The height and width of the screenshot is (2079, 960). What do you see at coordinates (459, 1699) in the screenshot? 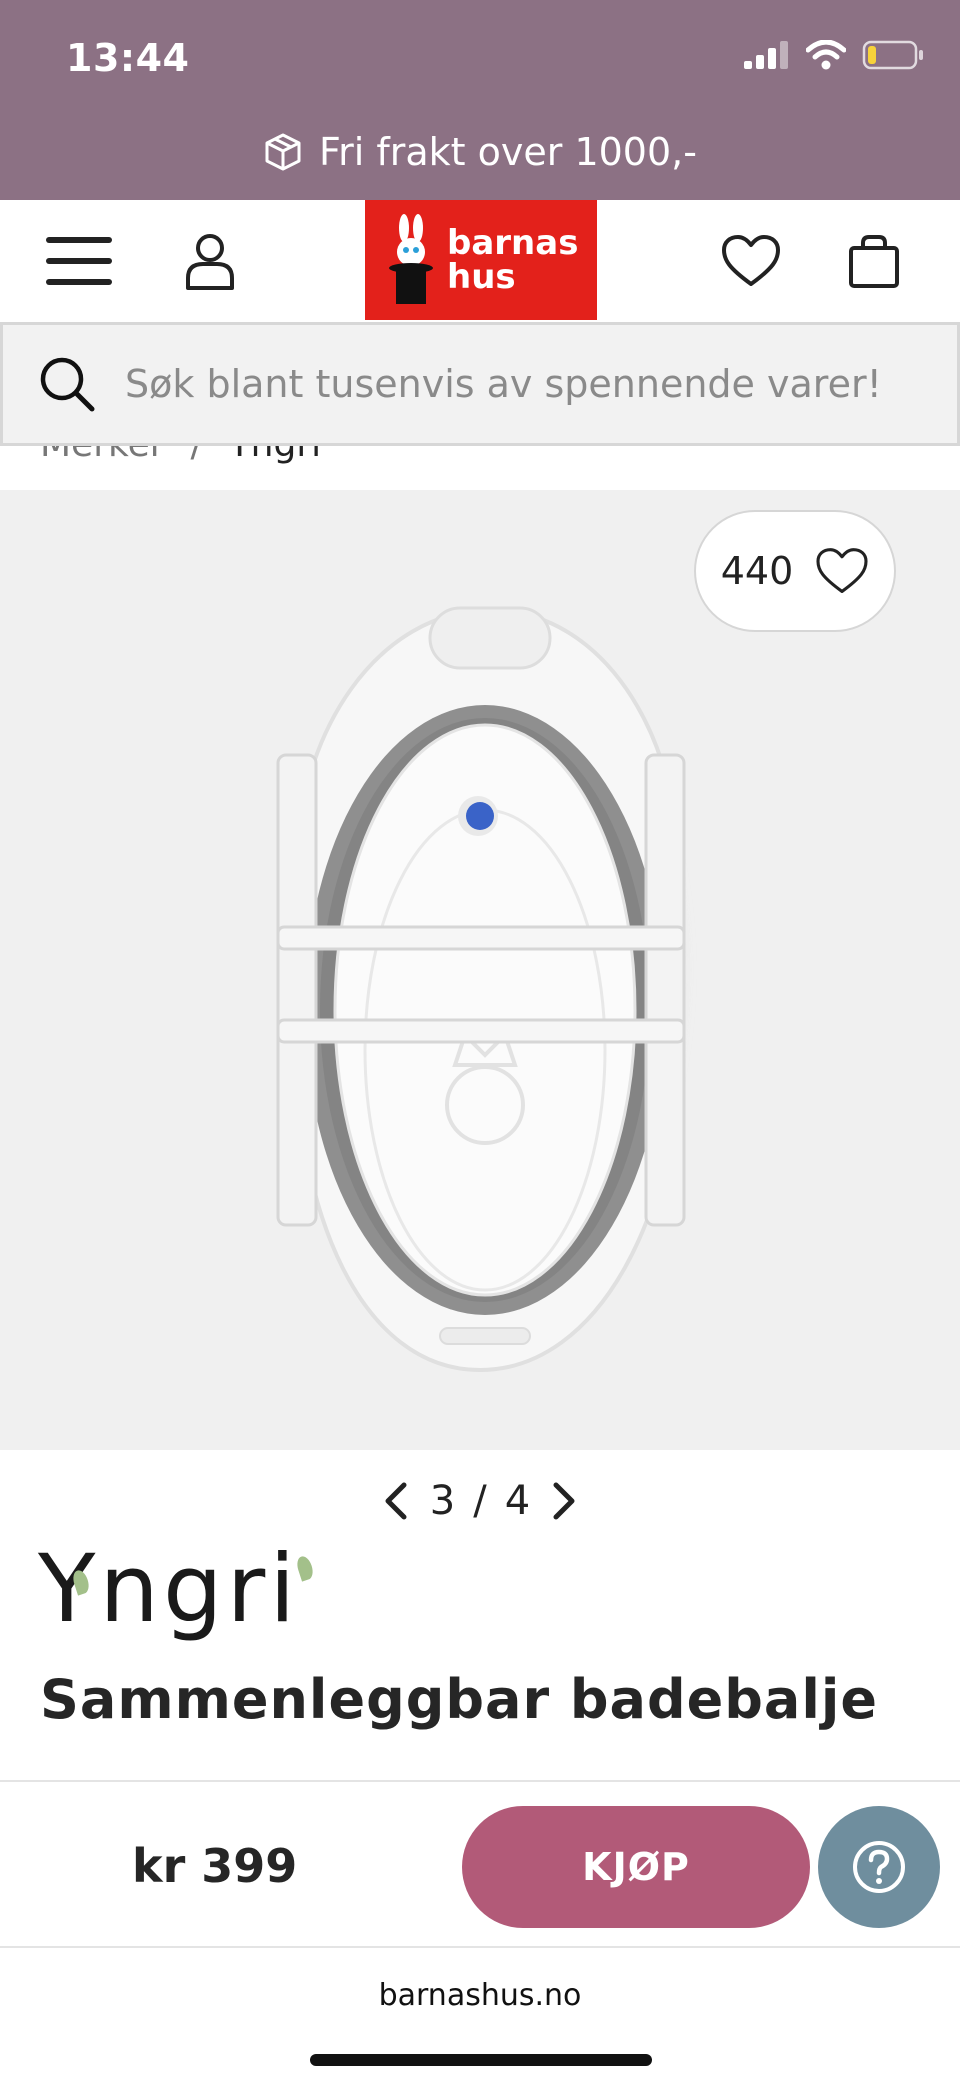
I see `product-title: Sammenleggbar badebalje` at bounding box center [459, 1699].